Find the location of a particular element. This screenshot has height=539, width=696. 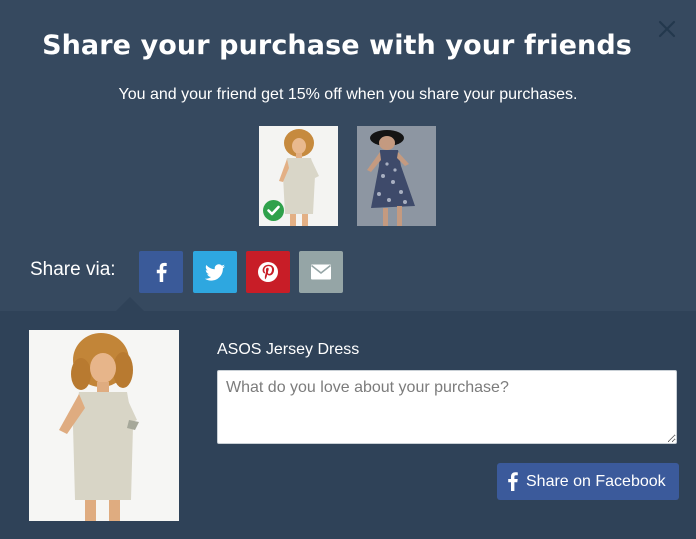

modal-title: Share your purchase with your friends is located at coordinates (337, 45).